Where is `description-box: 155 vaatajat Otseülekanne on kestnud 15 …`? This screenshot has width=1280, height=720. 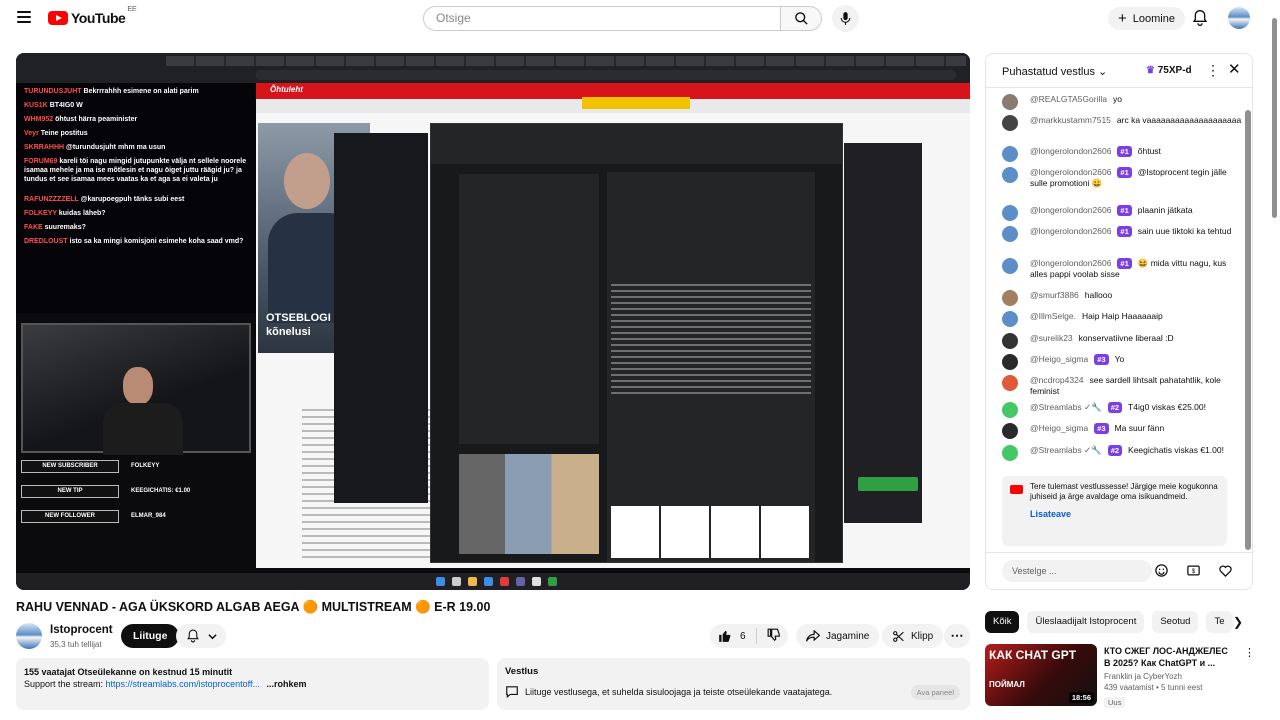
description-box: 155 vaatajat Otseülekanne on kestnud 15 … is located at coordinates (252, 684).